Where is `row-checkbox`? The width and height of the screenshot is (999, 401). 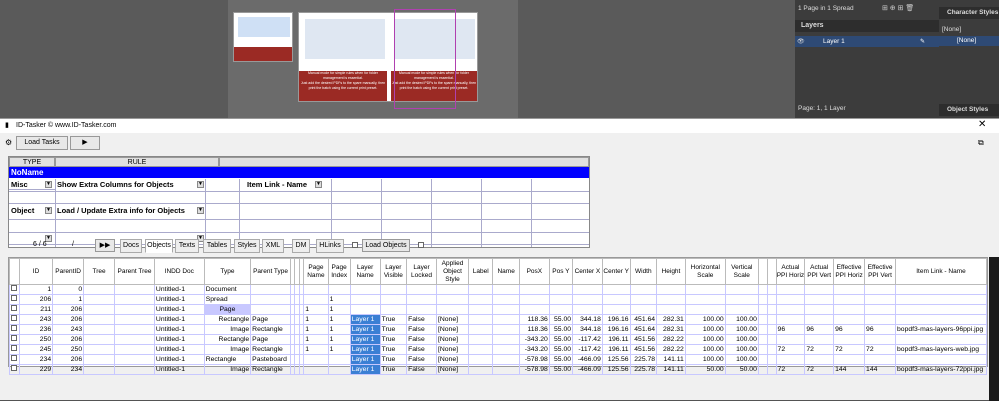
row-checkbox is located at coordinates (14, 318).